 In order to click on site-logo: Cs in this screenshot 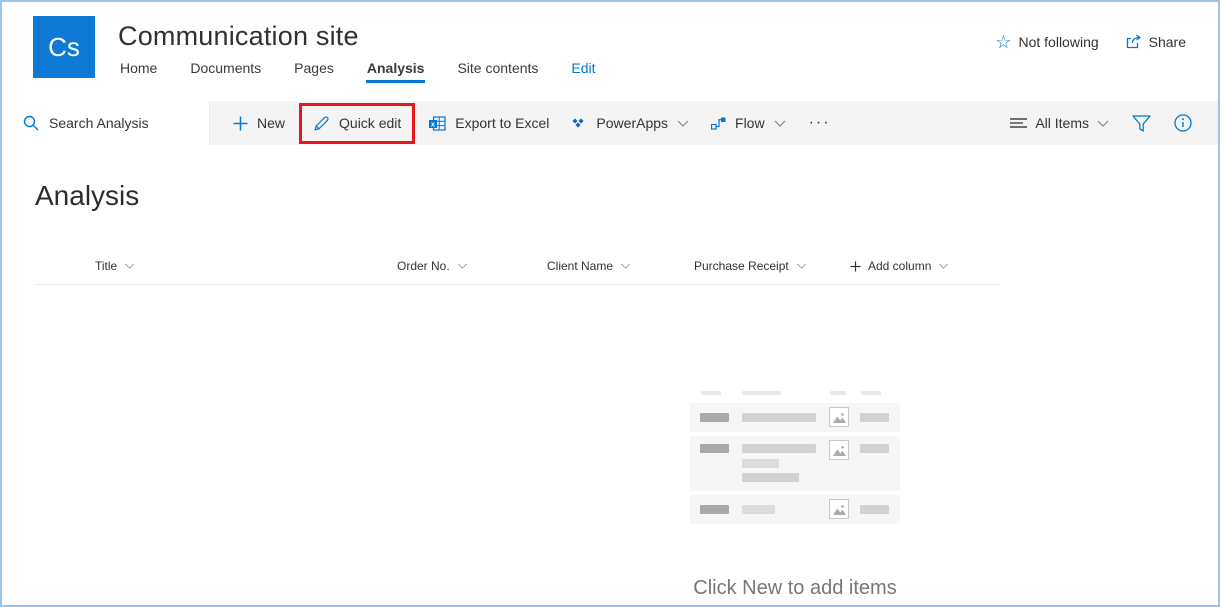, I will do `click(64, 47)`.